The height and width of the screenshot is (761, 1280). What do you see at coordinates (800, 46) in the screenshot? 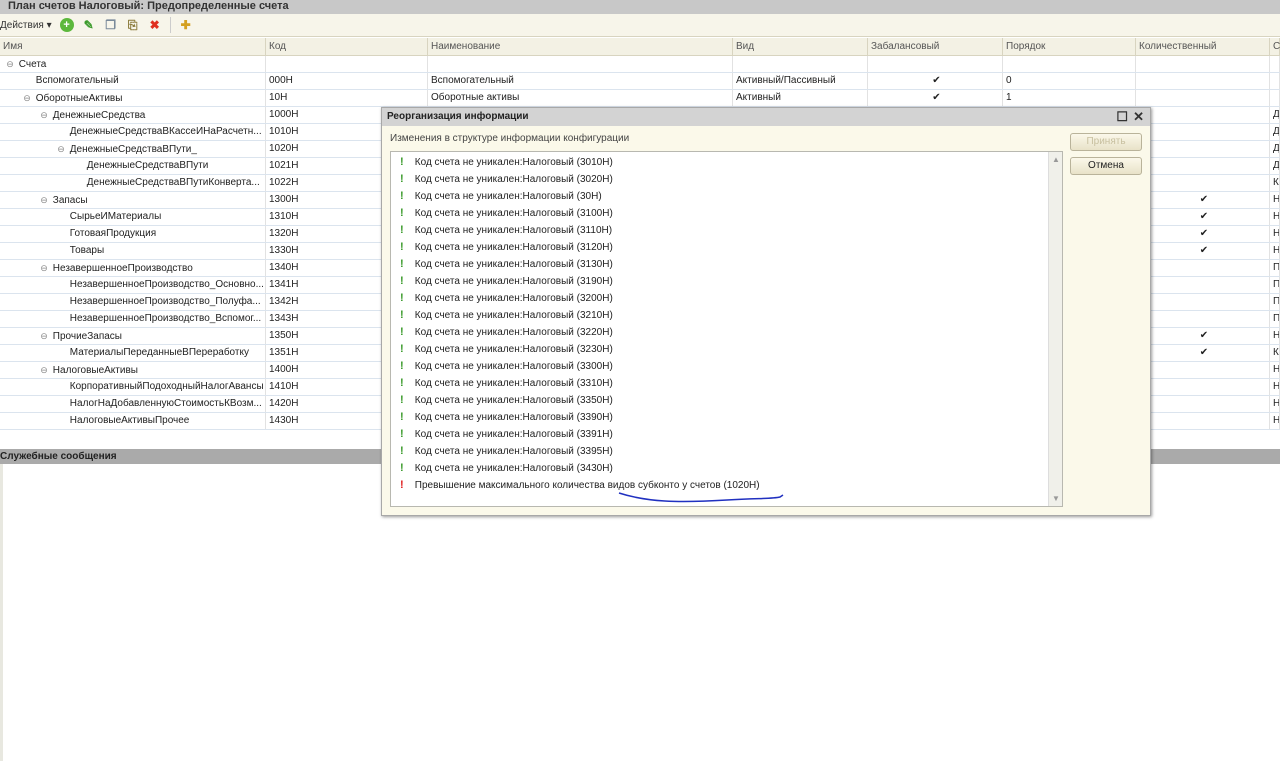
I see `column-header-kind: Вид` at bounding box center [800, 46].